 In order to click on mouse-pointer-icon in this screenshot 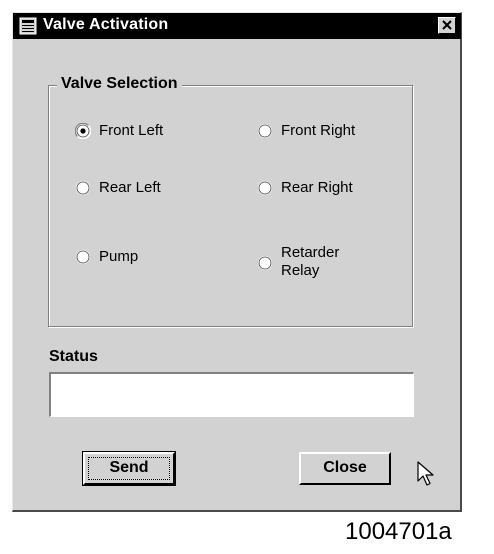, I will do `click(425, 473)`.